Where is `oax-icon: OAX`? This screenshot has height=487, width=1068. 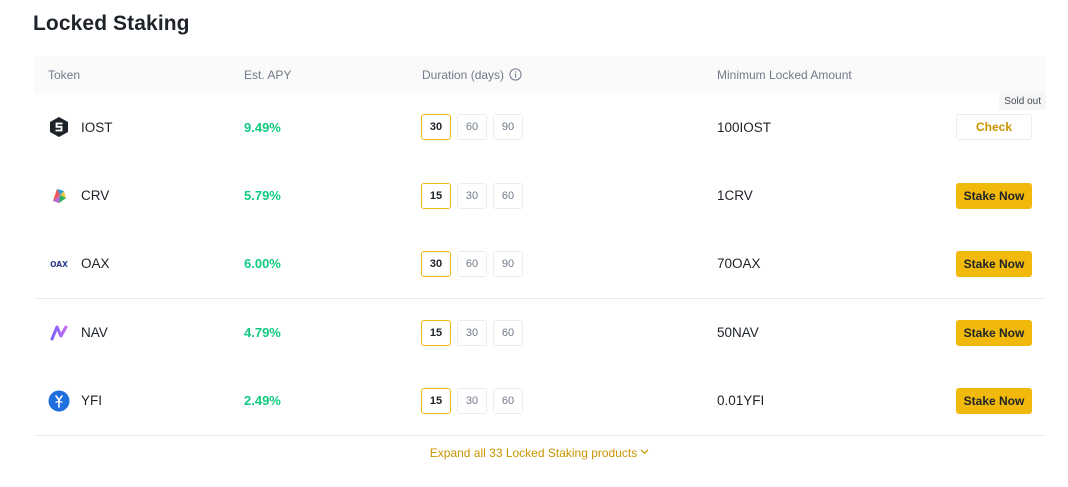 oax-icon: OAX is located at coordinates (59, 264).